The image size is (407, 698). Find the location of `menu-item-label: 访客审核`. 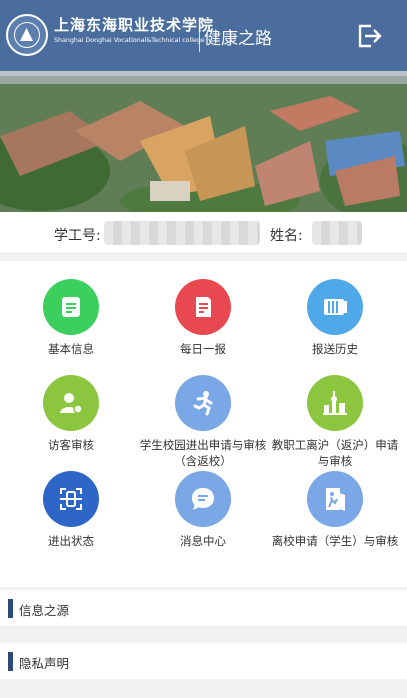

menu-item-label: 访客审核 is located at coordinates (71, 445).